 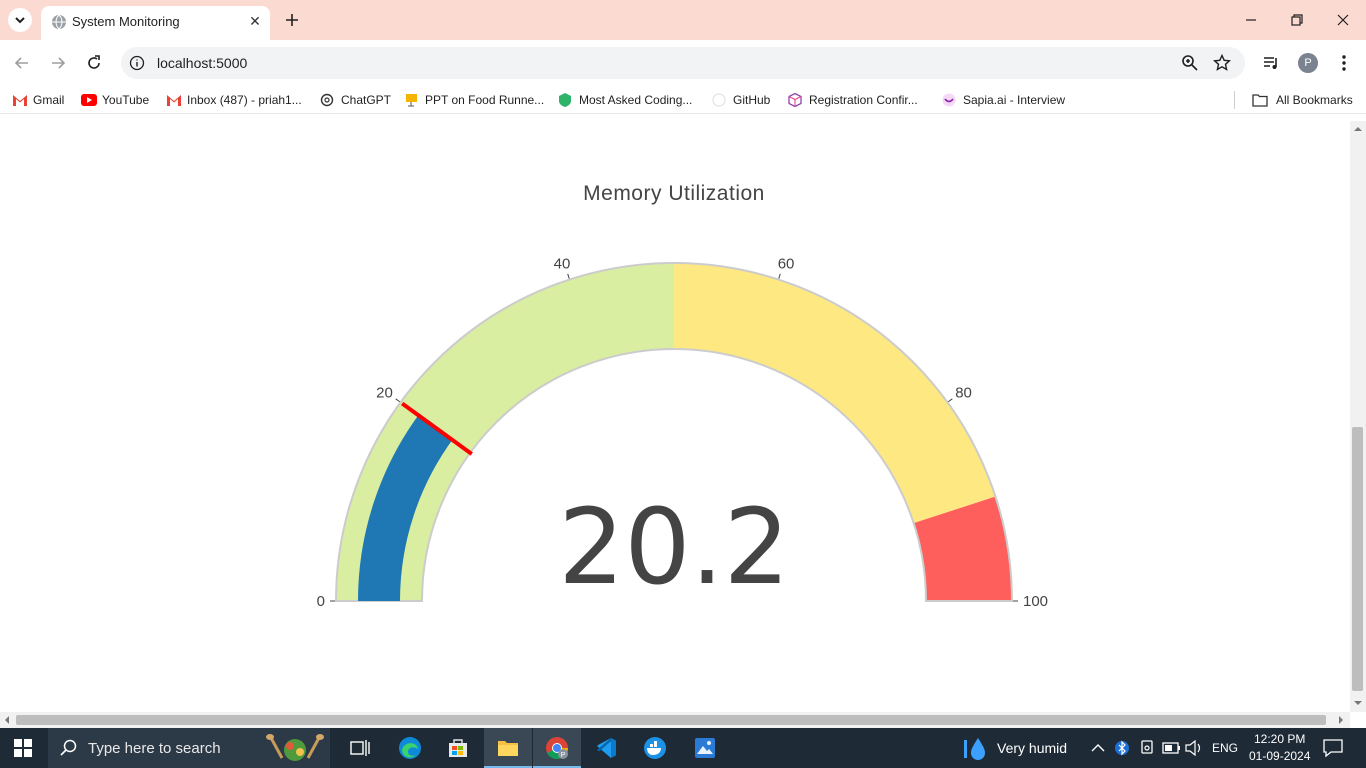 I want to click on clock-date: 01-09-2024, so click(x=1279, y=756).